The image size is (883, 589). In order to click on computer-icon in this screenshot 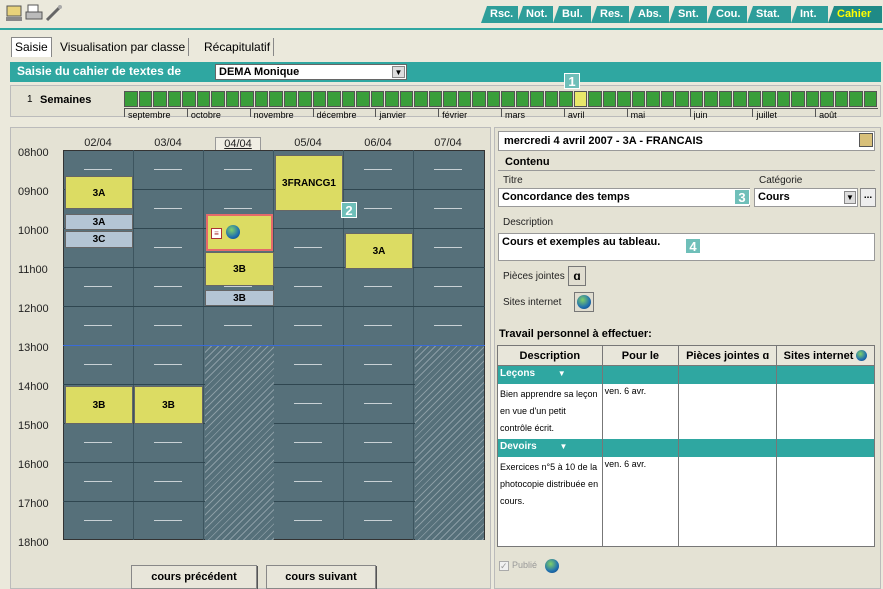, I will do `click(14, 13)`.